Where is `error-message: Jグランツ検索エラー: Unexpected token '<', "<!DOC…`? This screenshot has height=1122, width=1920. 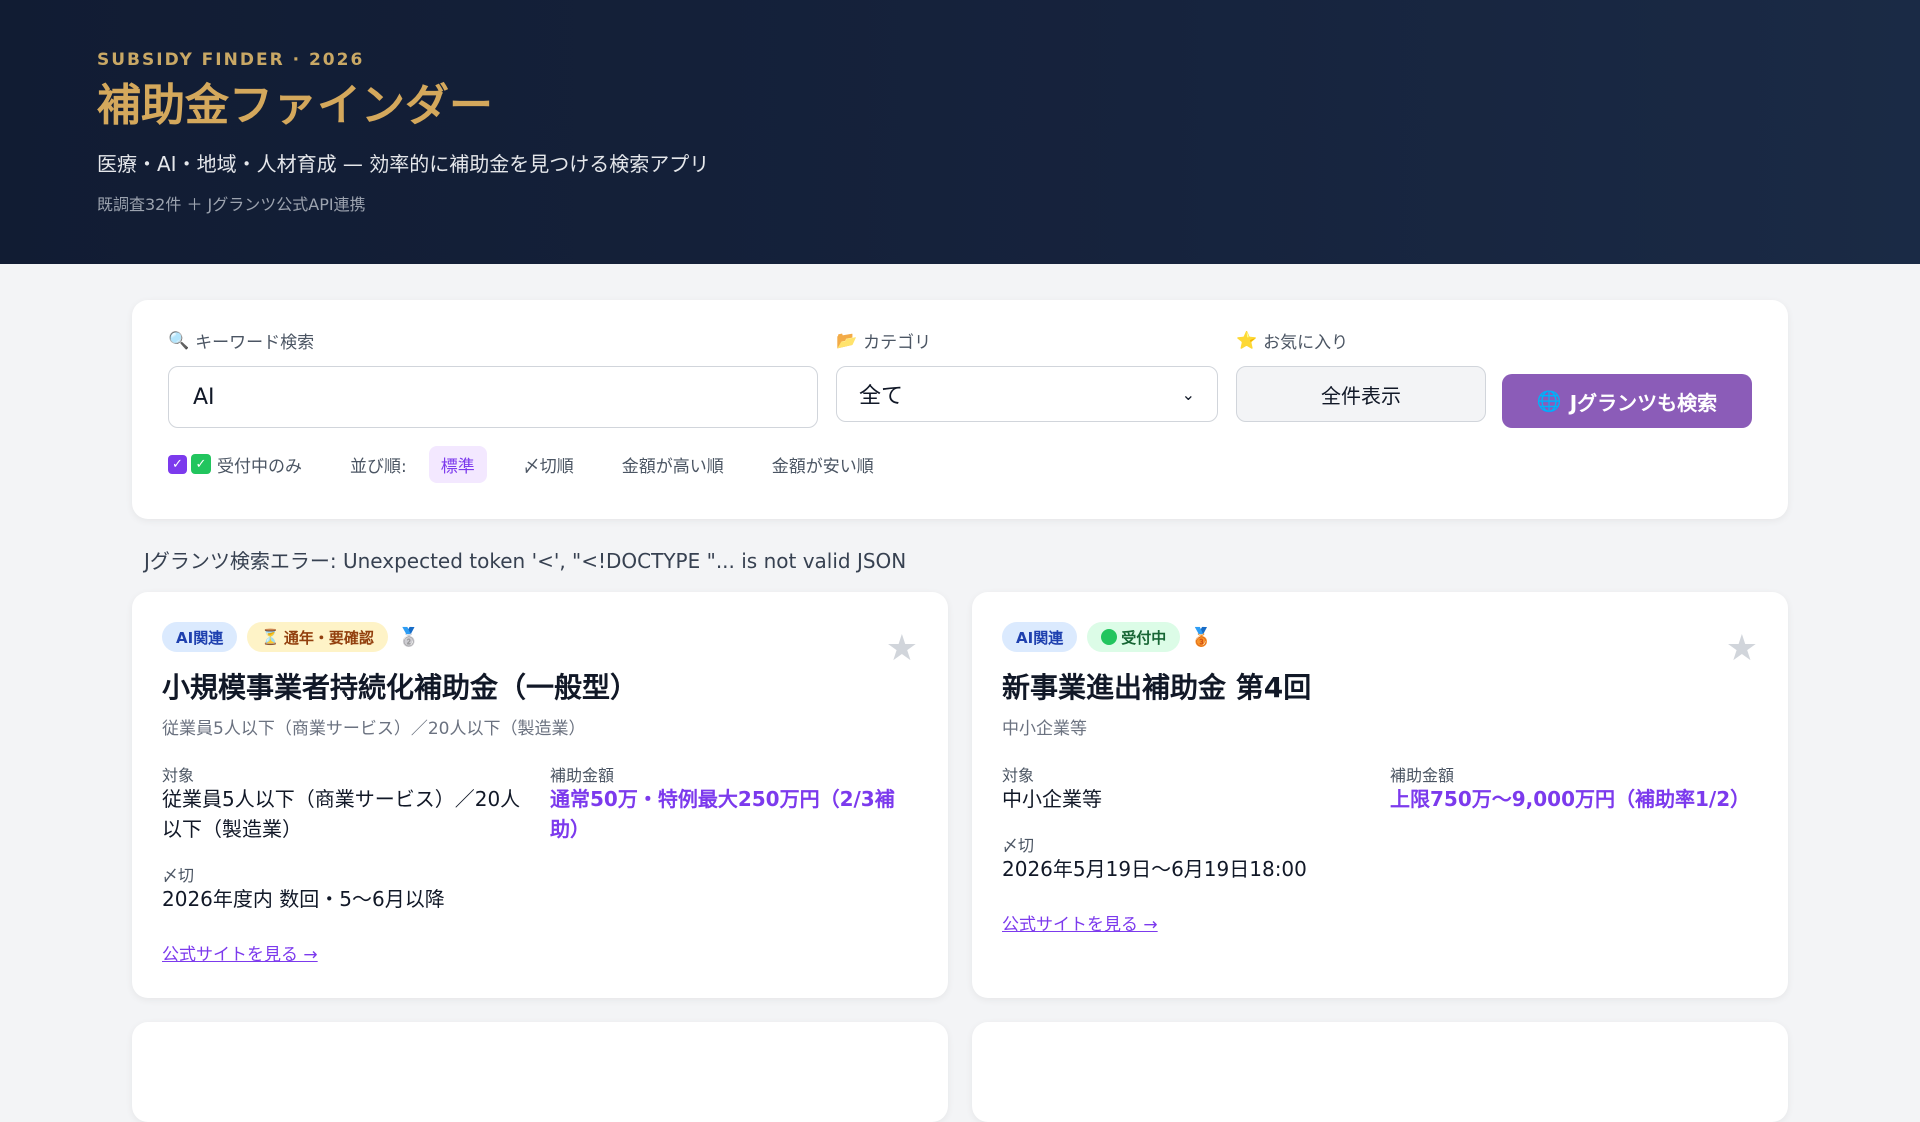
error-message: Jグランツ検索エラー: Unexpected token '<', "<!DOC… is located at coordinates (525, 561).